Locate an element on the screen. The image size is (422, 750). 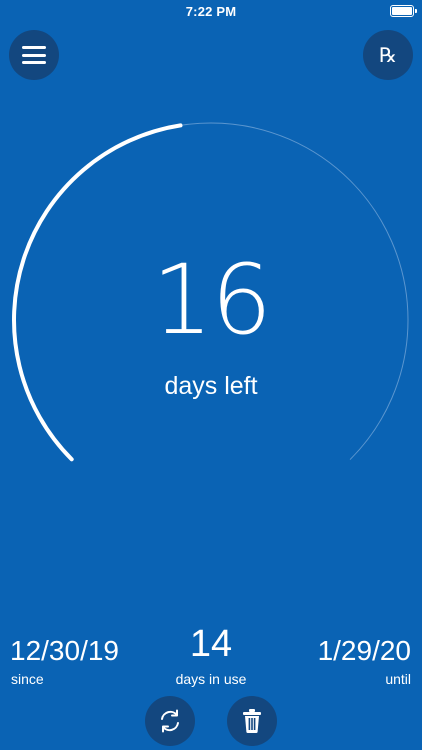
refresh-icon is located at coordinates (170, 721).